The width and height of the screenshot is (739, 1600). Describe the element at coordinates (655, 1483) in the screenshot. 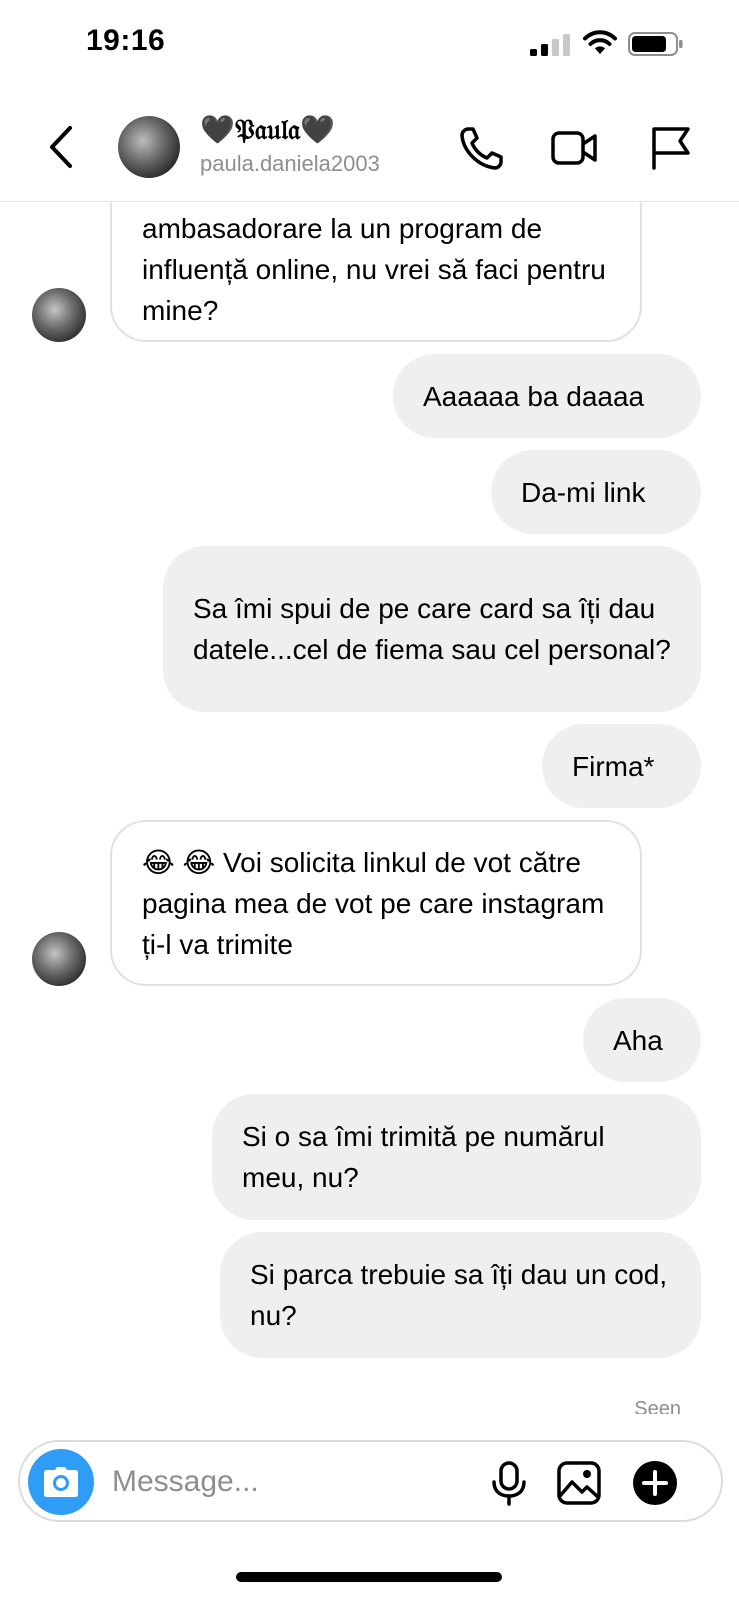

I see `plus-icon` at that location.